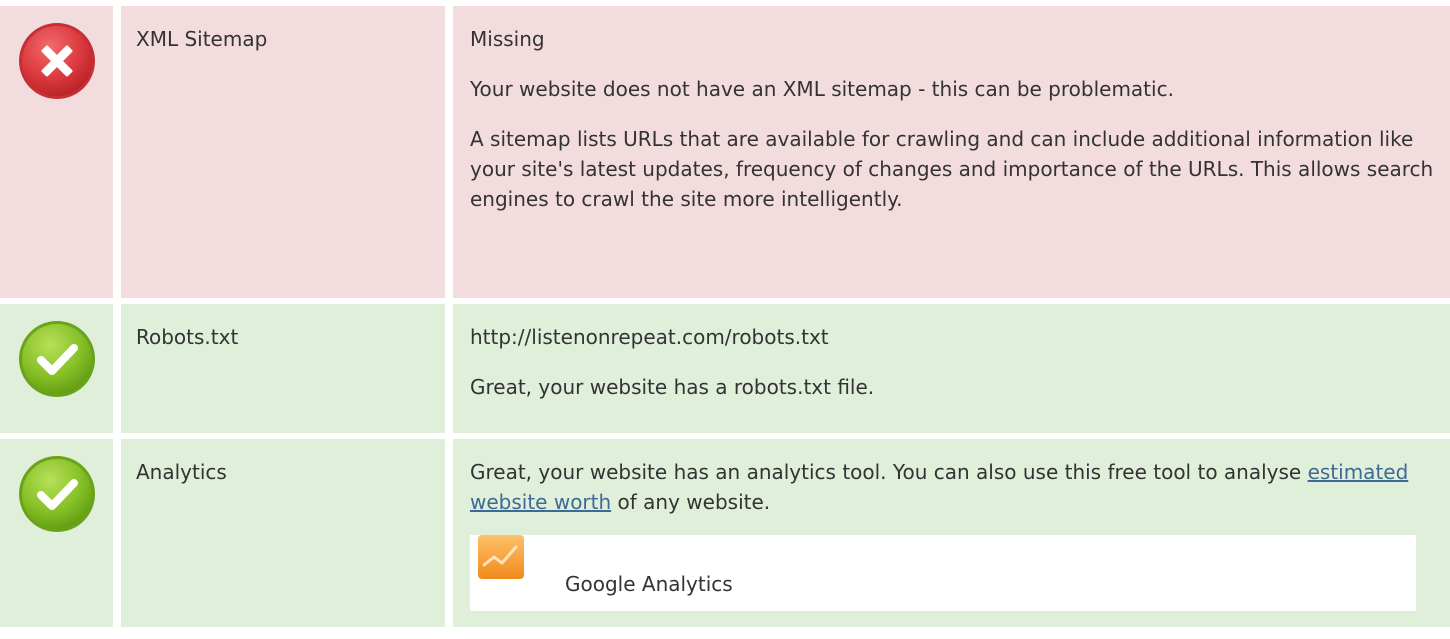 This screenshot has width=1450, height=639. What do you see at coordinates (283, 368) in the screenshot?
I see `check-label: Robots.txt` at bounding box center [283, 368].